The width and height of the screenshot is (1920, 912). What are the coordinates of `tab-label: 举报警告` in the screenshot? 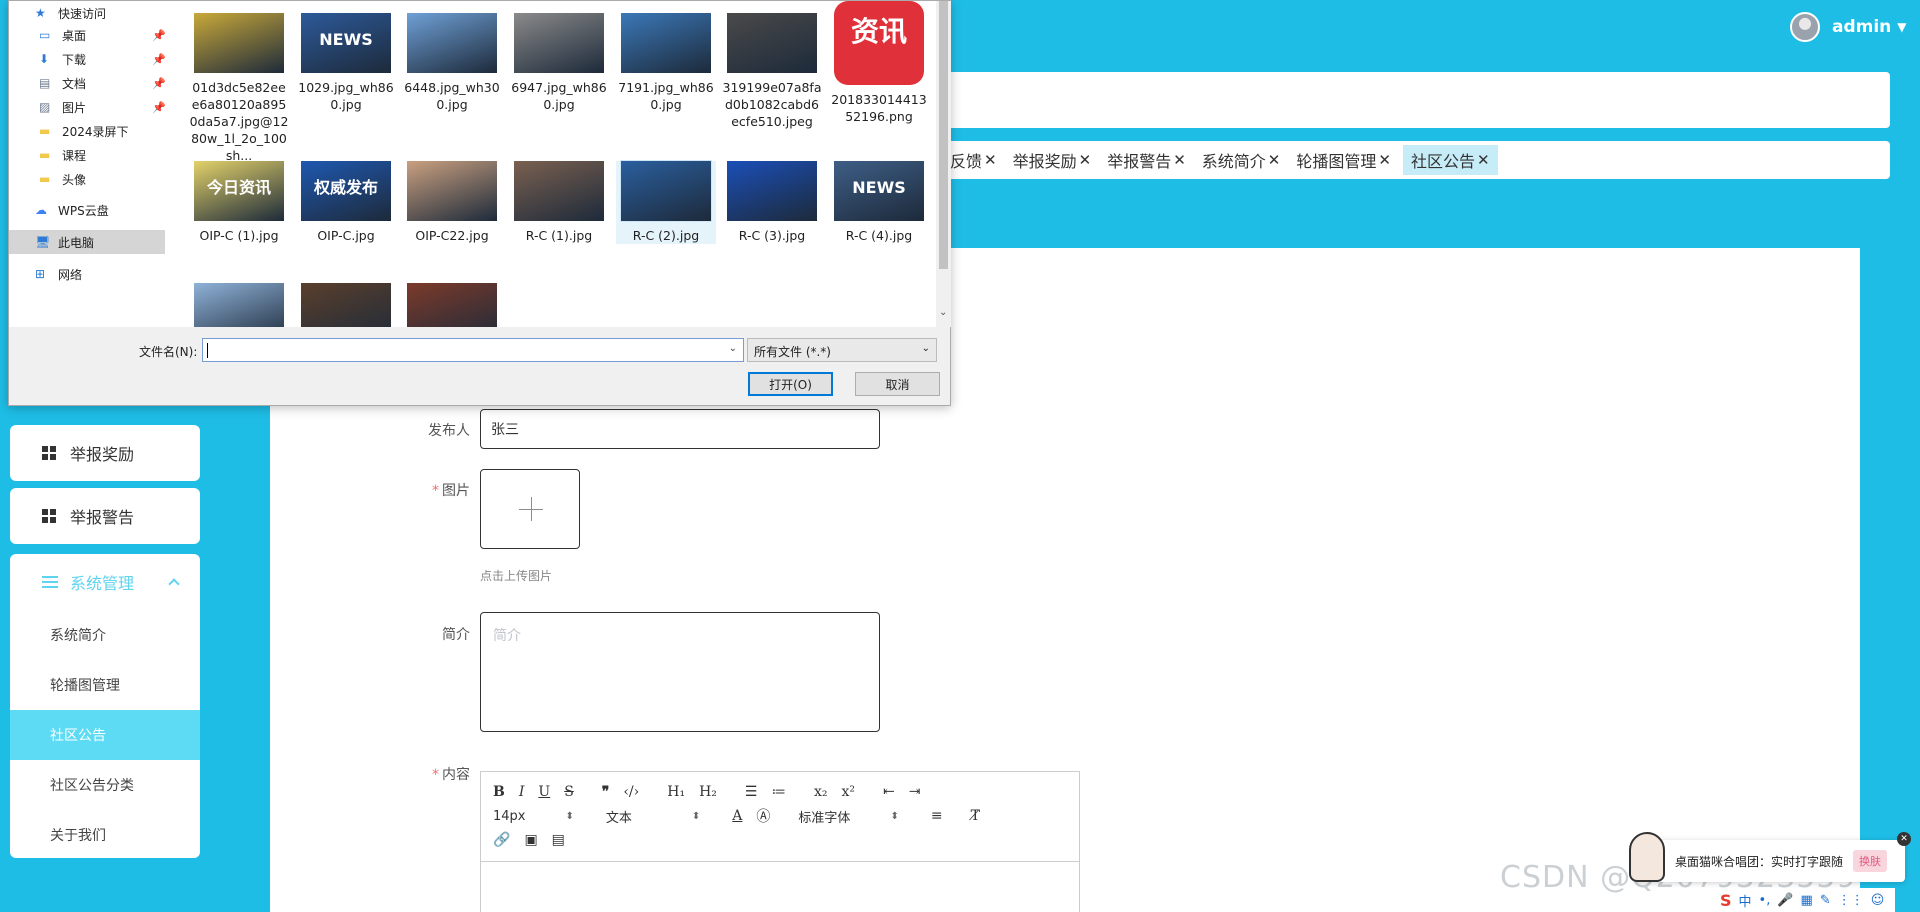 It's located at (1139, 161).